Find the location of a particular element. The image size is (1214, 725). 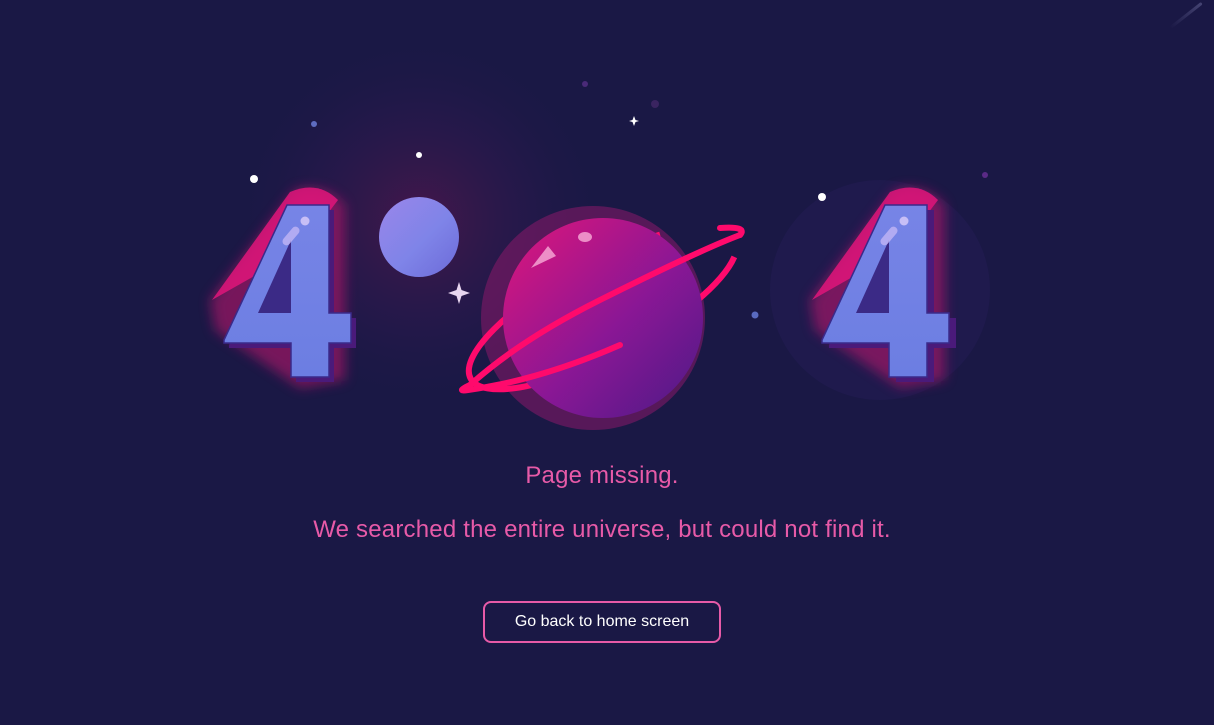

moon is located at coordinates (419, 237).